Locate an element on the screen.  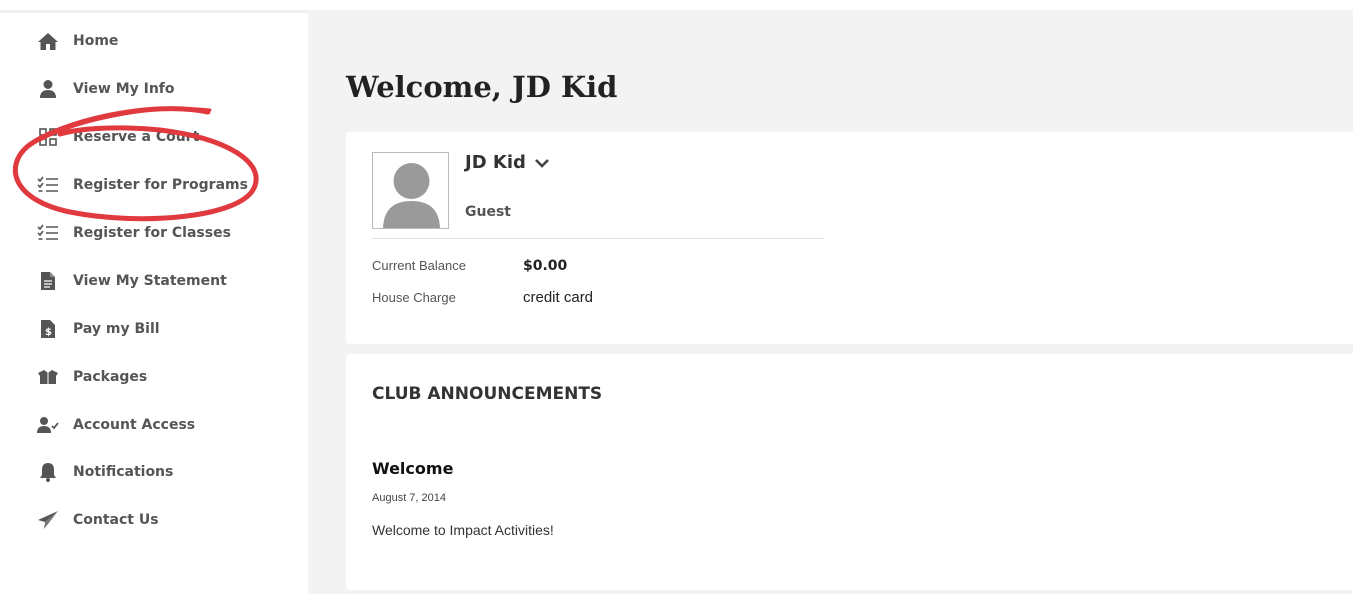
avatar is located at coordinates (410, 190).